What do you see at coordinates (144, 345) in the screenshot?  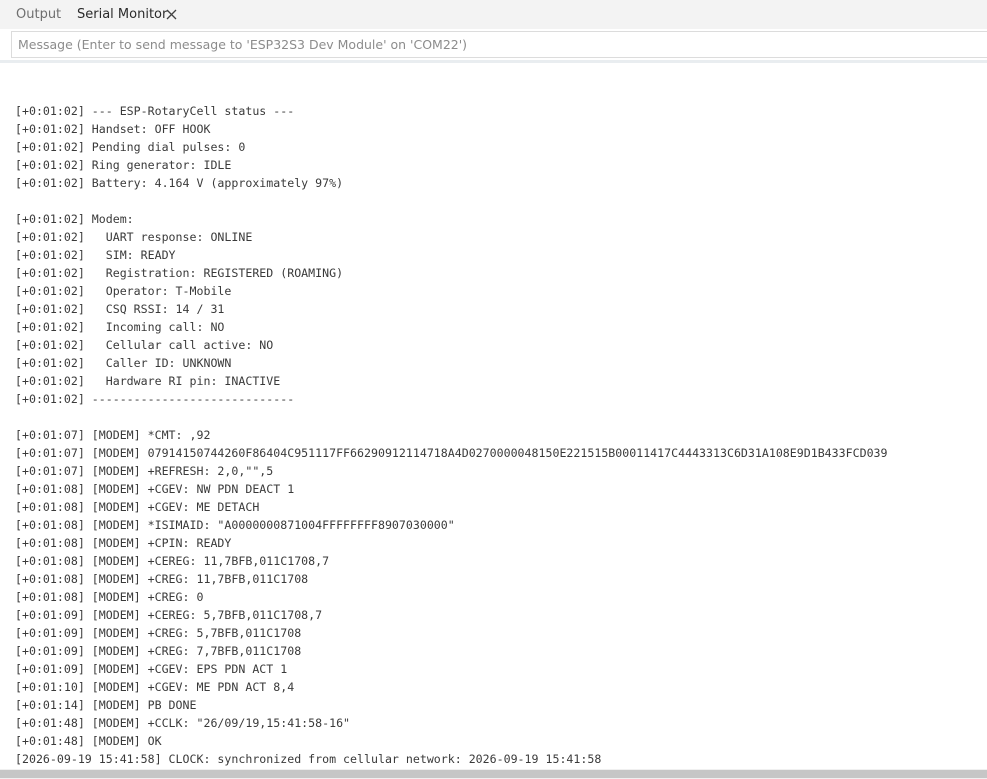 I see `console-line: [+0:01:02] Cellular call active: NO` at bounding box center [144, 345].